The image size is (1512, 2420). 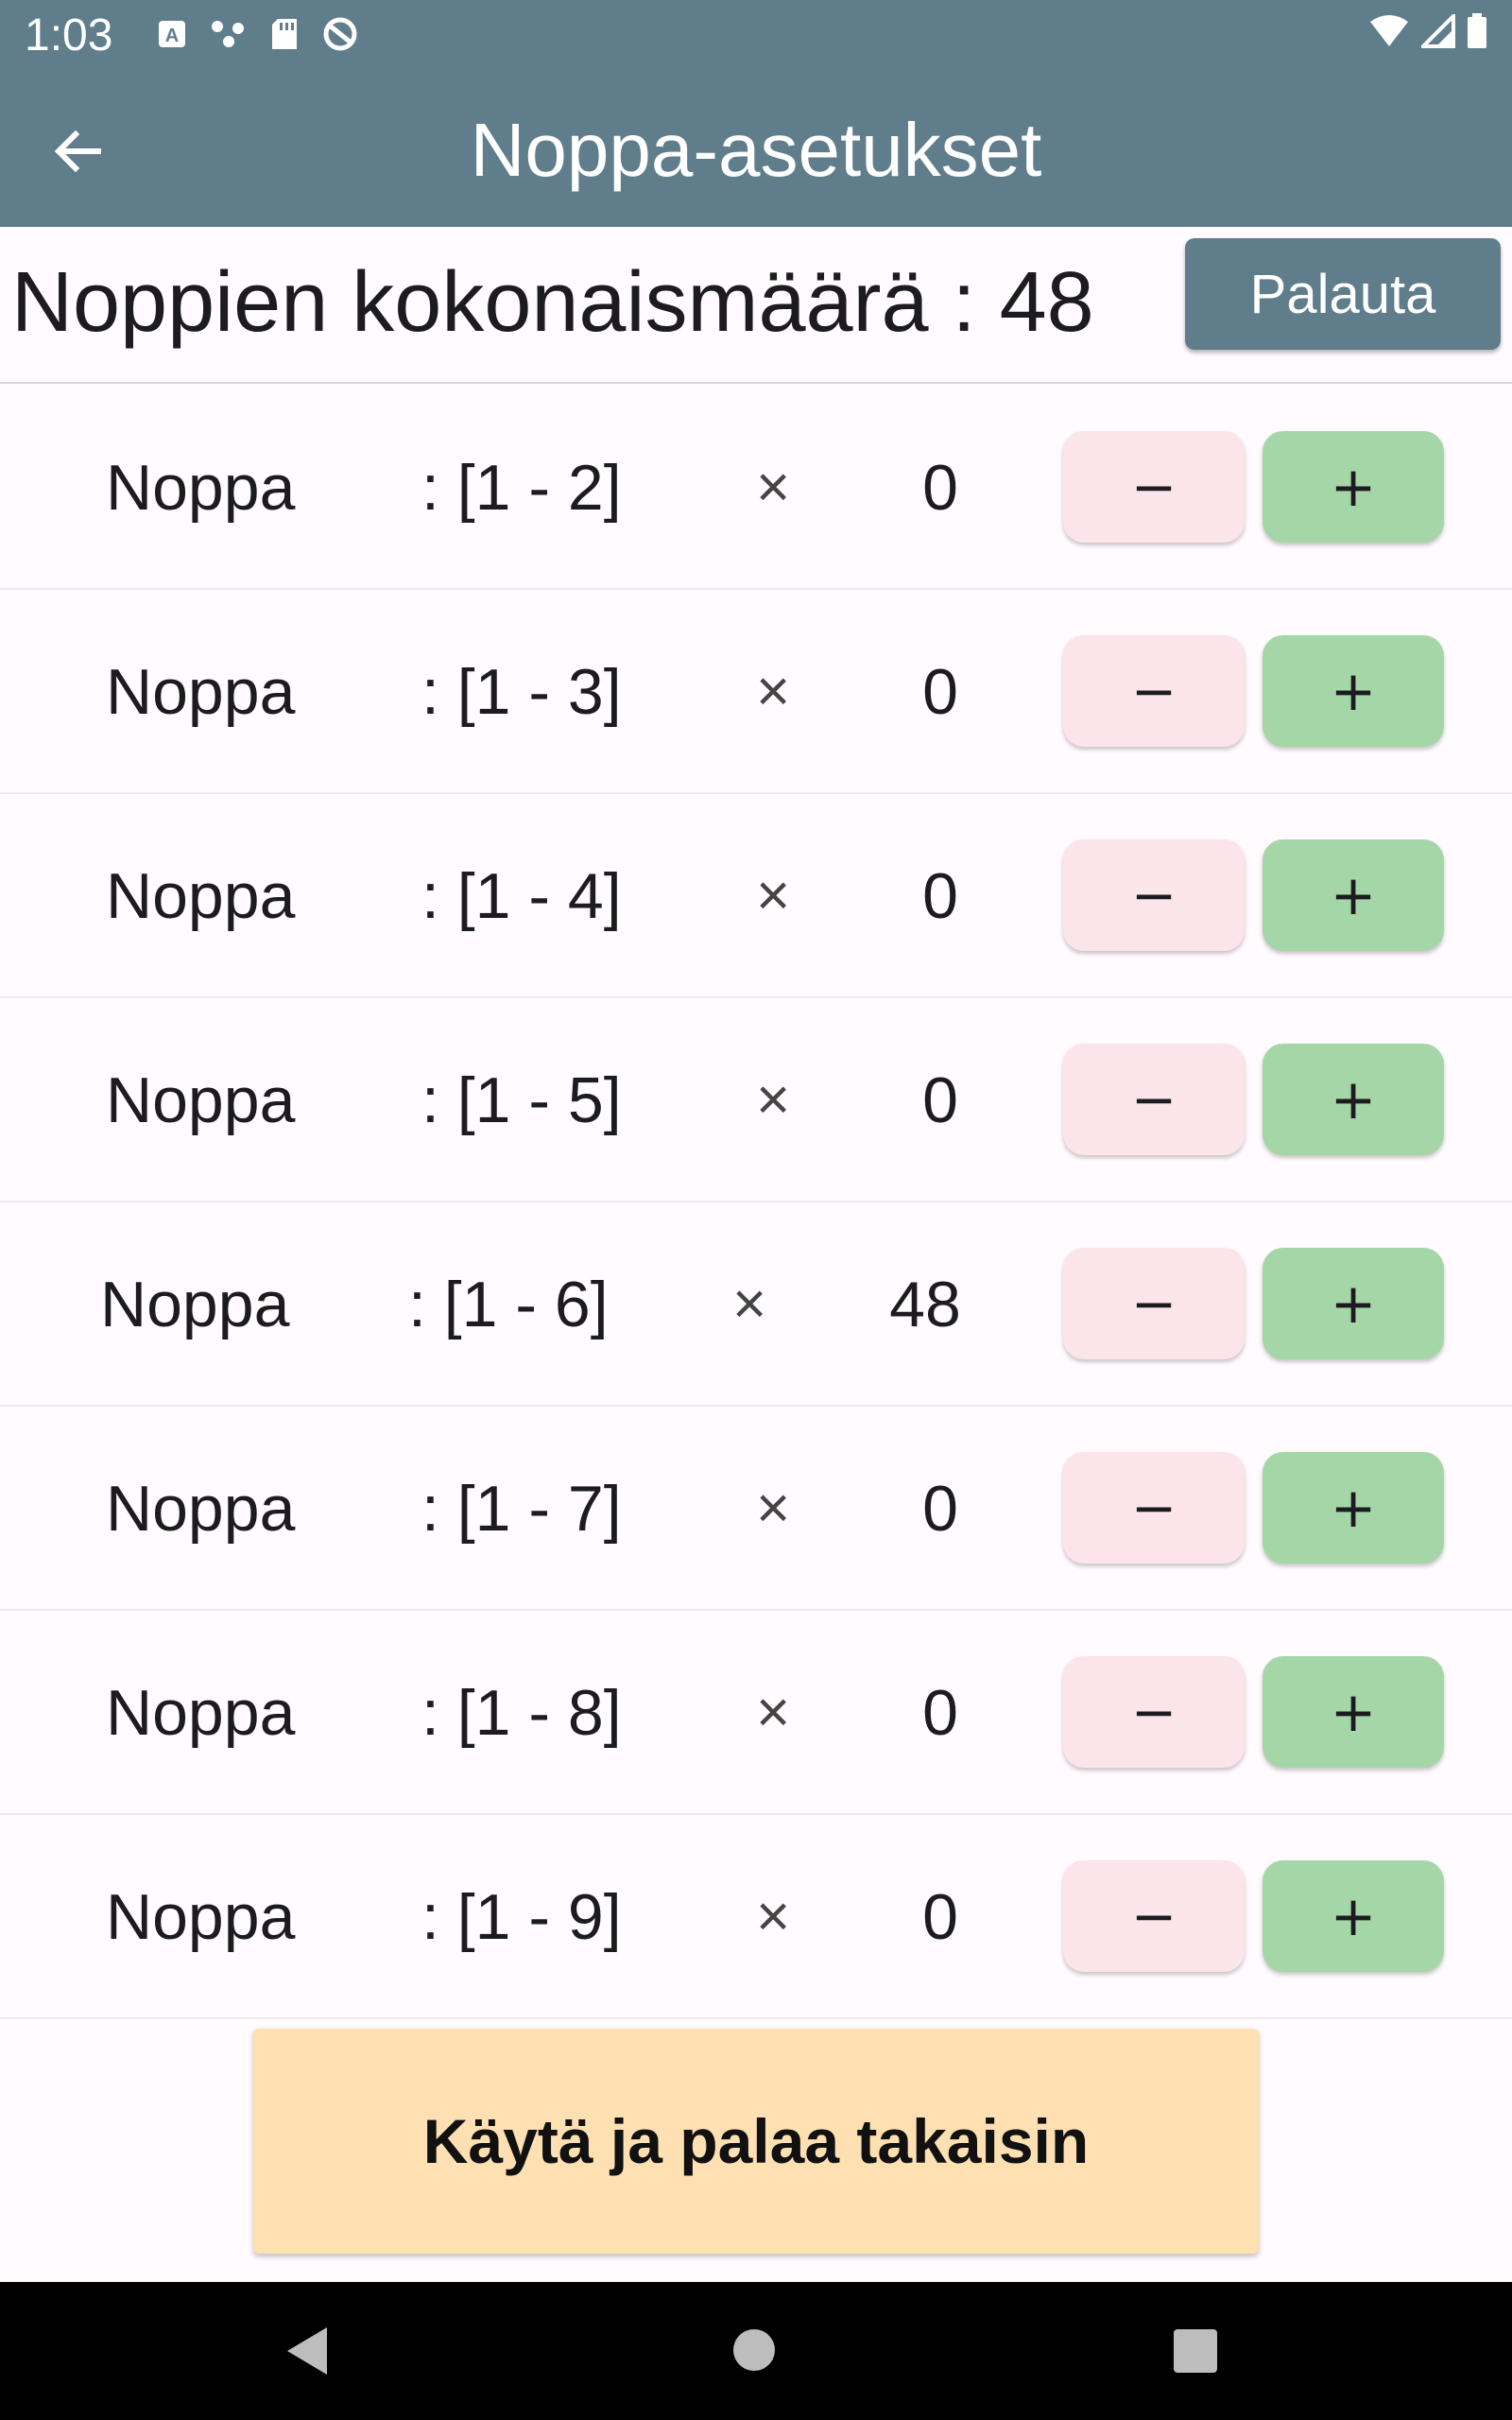 I want to click on text-a-icon: A, so click(x=172, y=34).